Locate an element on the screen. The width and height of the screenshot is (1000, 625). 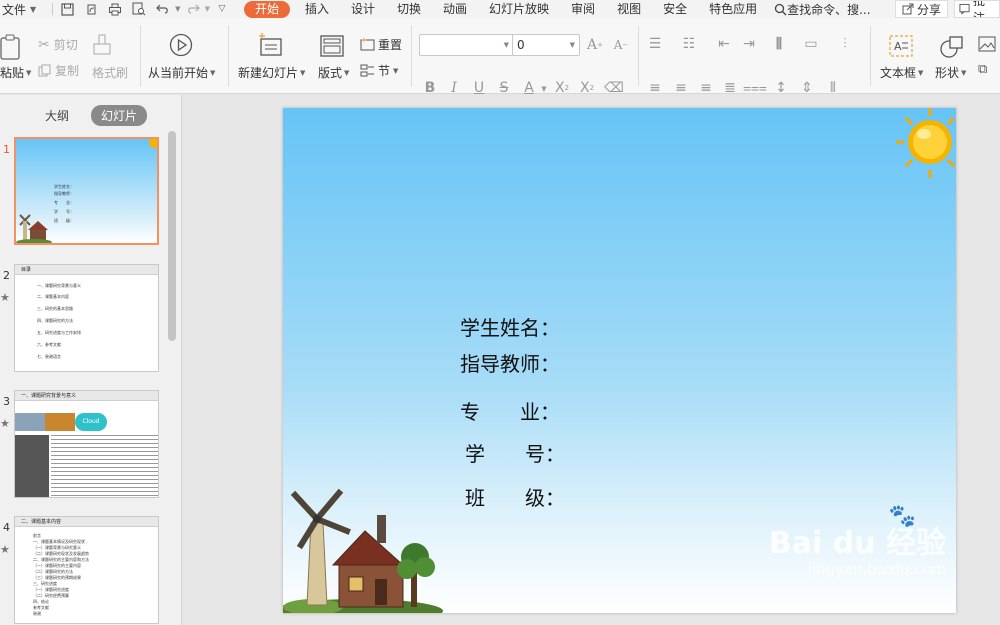
tab-slides: 幻灯片 is located at coordinates (119, 115).